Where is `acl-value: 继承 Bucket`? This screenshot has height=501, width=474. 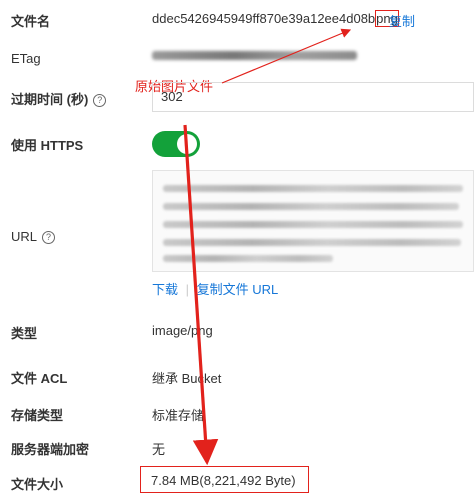 acl-value: 继承 Bucket is located at coordinates (187, 378).